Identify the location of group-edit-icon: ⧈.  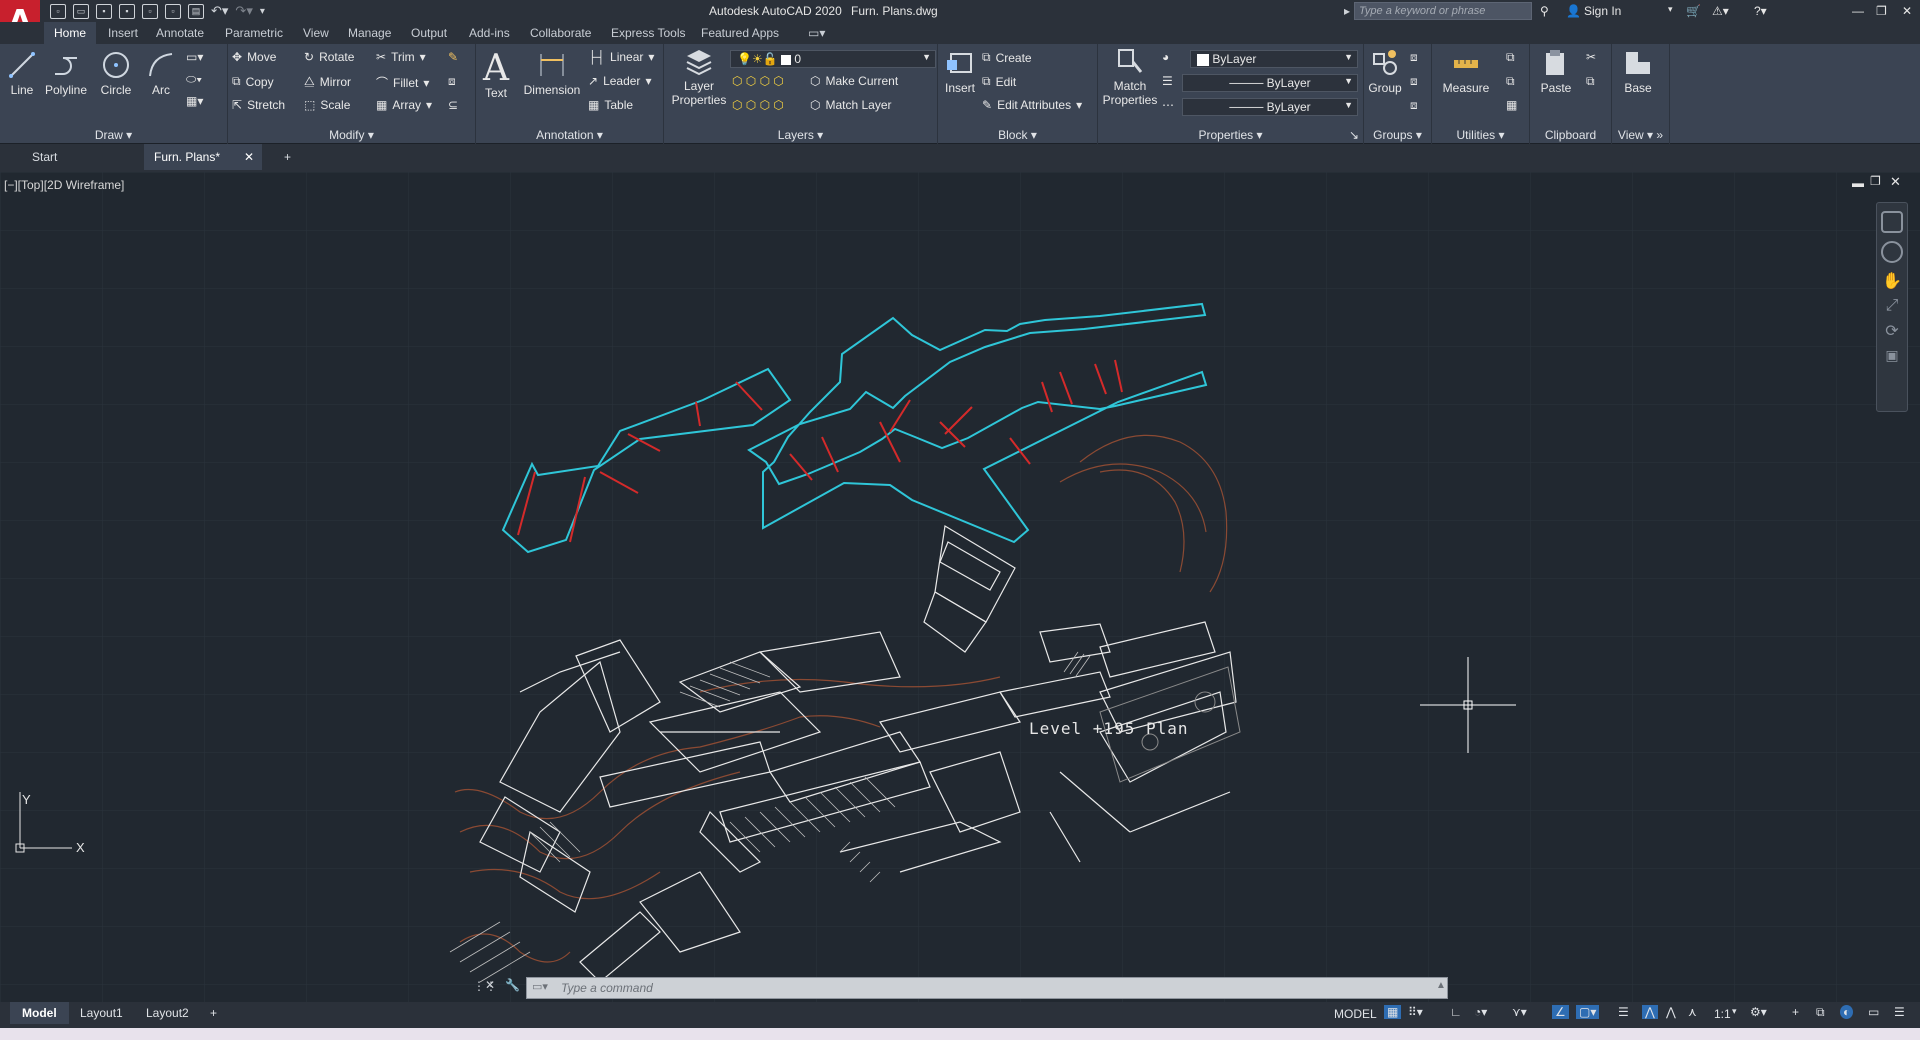
(1414, 81).